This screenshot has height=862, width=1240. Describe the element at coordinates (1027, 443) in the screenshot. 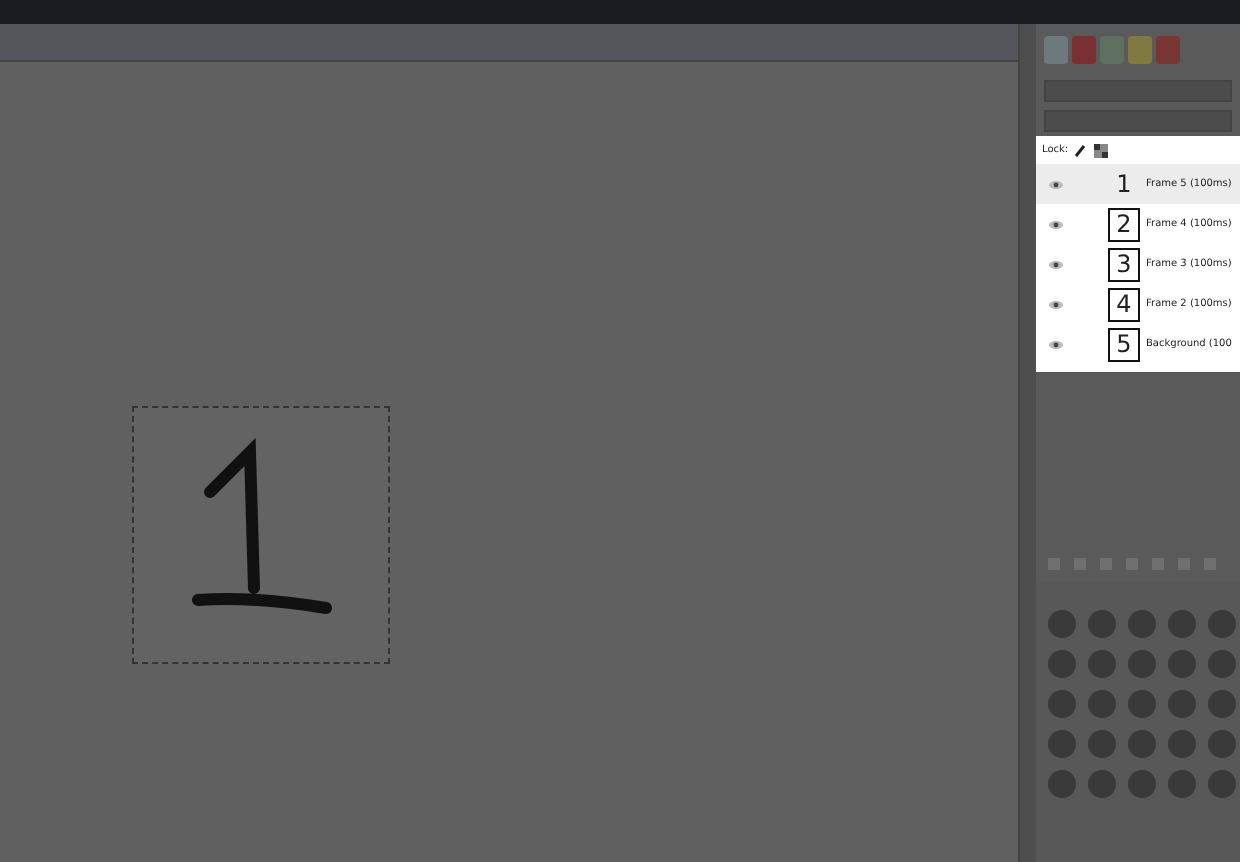

I see `scrollbar` at that location.